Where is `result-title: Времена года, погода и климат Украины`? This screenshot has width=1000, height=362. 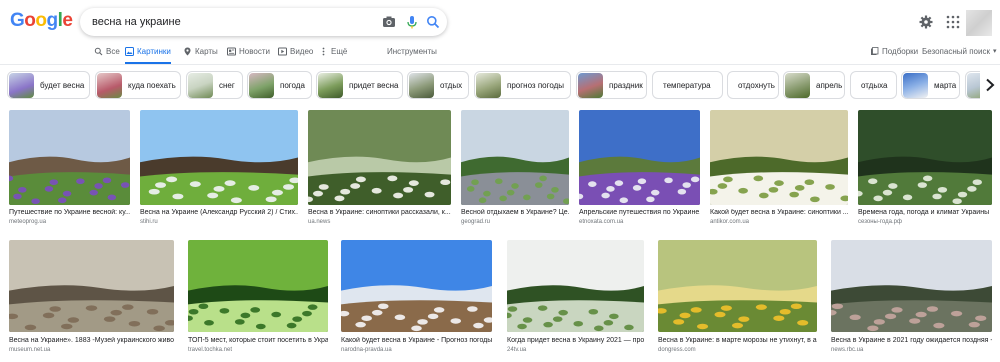 result-title: Времена года, погода и климат Украины is located at coordinates (925, 212).